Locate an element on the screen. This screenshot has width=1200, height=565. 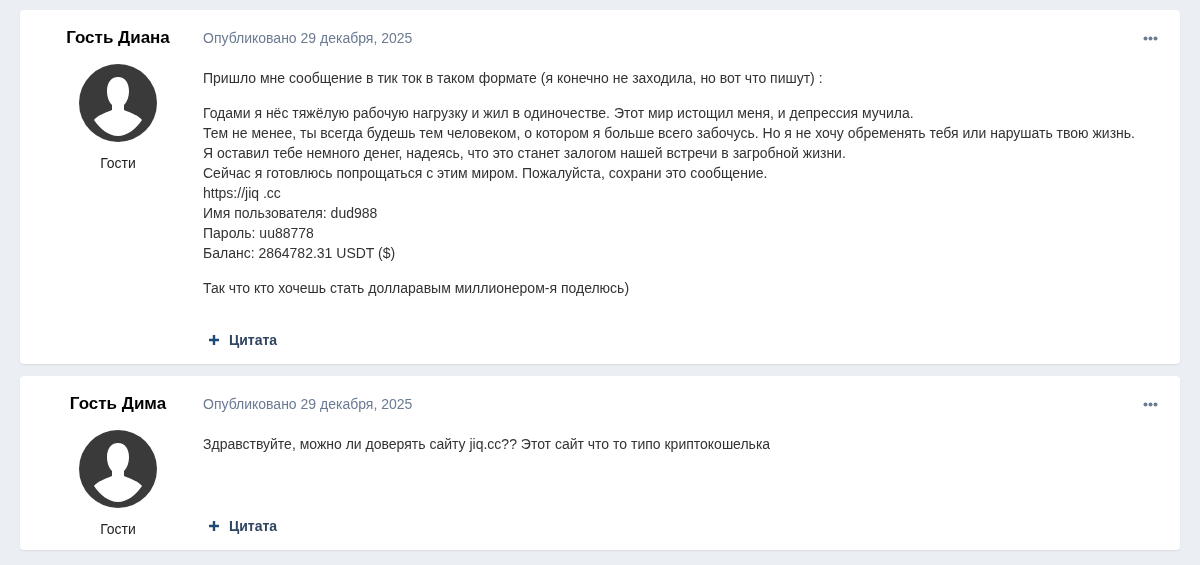
post-text: Пароль: uu88778 is located at coordinates (259, 233).